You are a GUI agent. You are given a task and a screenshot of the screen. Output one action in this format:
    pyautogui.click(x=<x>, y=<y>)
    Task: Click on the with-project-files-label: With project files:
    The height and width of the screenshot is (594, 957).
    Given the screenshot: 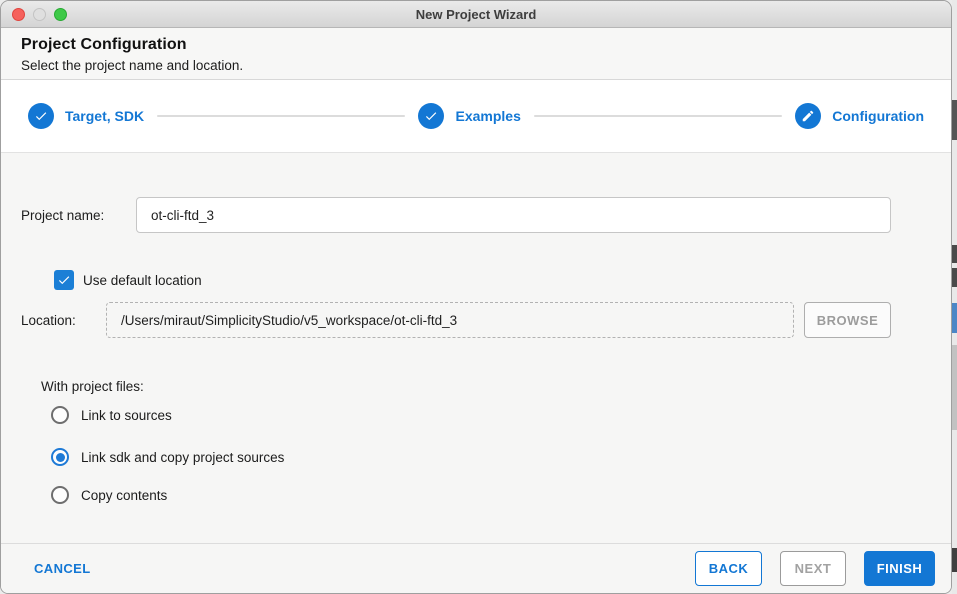 What is the action you would take?
    pyautogui.click(x=92, y=386)
    